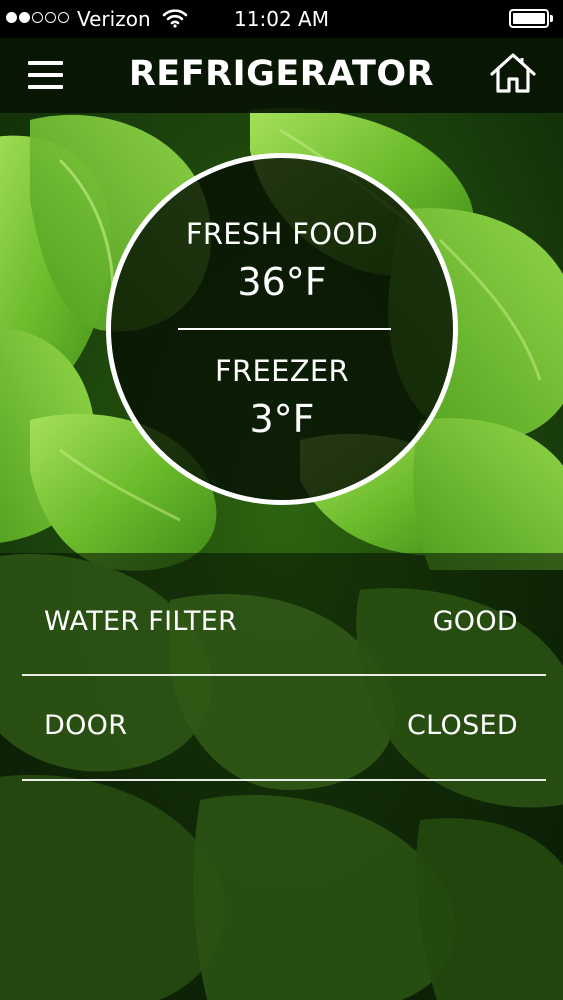 The image size is (563, 1000). Describe the element at coordinates (282, 419) in the screenshot. I see `freezer-temperature: 3°F` at that location.